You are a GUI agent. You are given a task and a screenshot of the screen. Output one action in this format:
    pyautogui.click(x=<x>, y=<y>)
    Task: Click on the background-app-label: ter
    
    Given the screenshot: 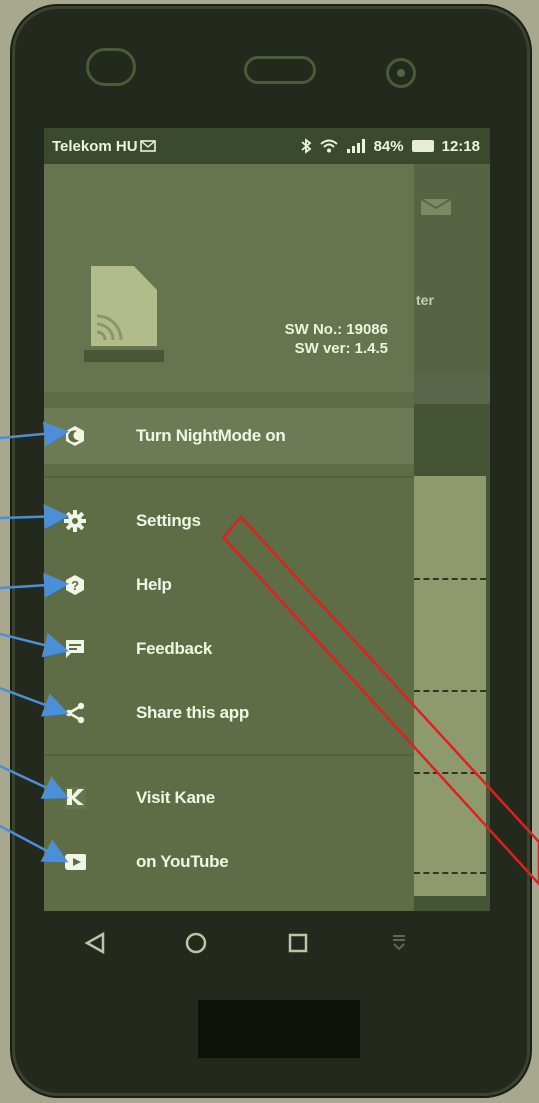 What is the action you would take?
    pyautogui.click(x=425, y=300)
    